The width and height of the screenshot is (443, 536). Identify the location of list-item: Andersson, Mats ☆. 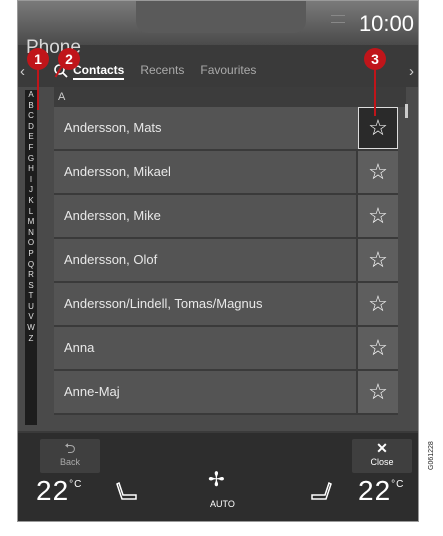
(226, 129).